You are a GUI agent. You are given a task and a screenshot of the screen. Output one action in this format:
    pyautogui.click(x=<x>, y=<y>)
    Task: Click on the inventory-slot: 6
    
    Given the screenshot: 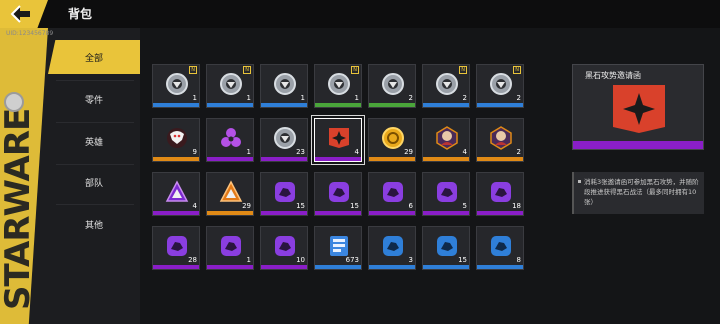 What is the action you would take?
    pyautogui.click(x=392, y=194)
    